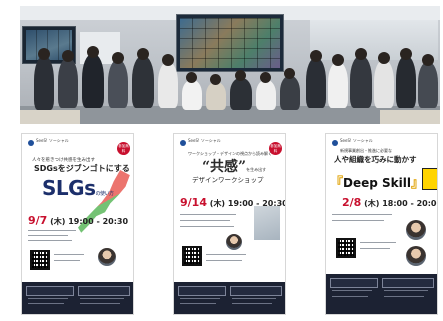  Describe the element at coordinates (400, 203) in the screenshot. I see `poster-date-time: (木) 18:00 - 20:00` at that location.